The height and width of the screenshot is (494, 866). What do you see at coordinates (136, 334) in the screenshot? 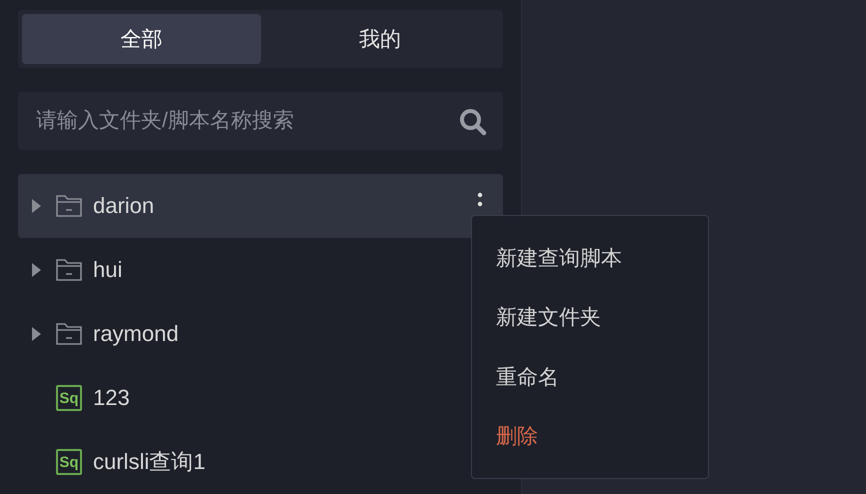
I see `item-name: raymond` at bounding box center [136, 334].